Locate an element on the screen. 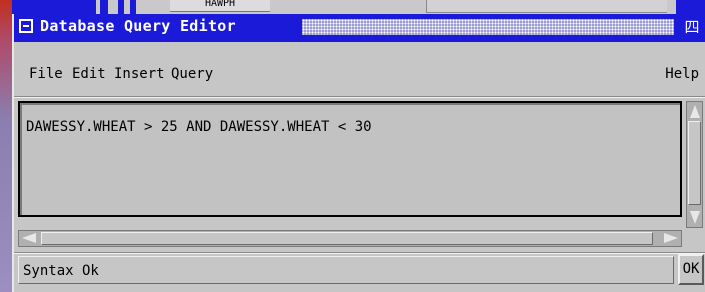  status-bar: Syntax Ok is located at coordinates (346, 270).